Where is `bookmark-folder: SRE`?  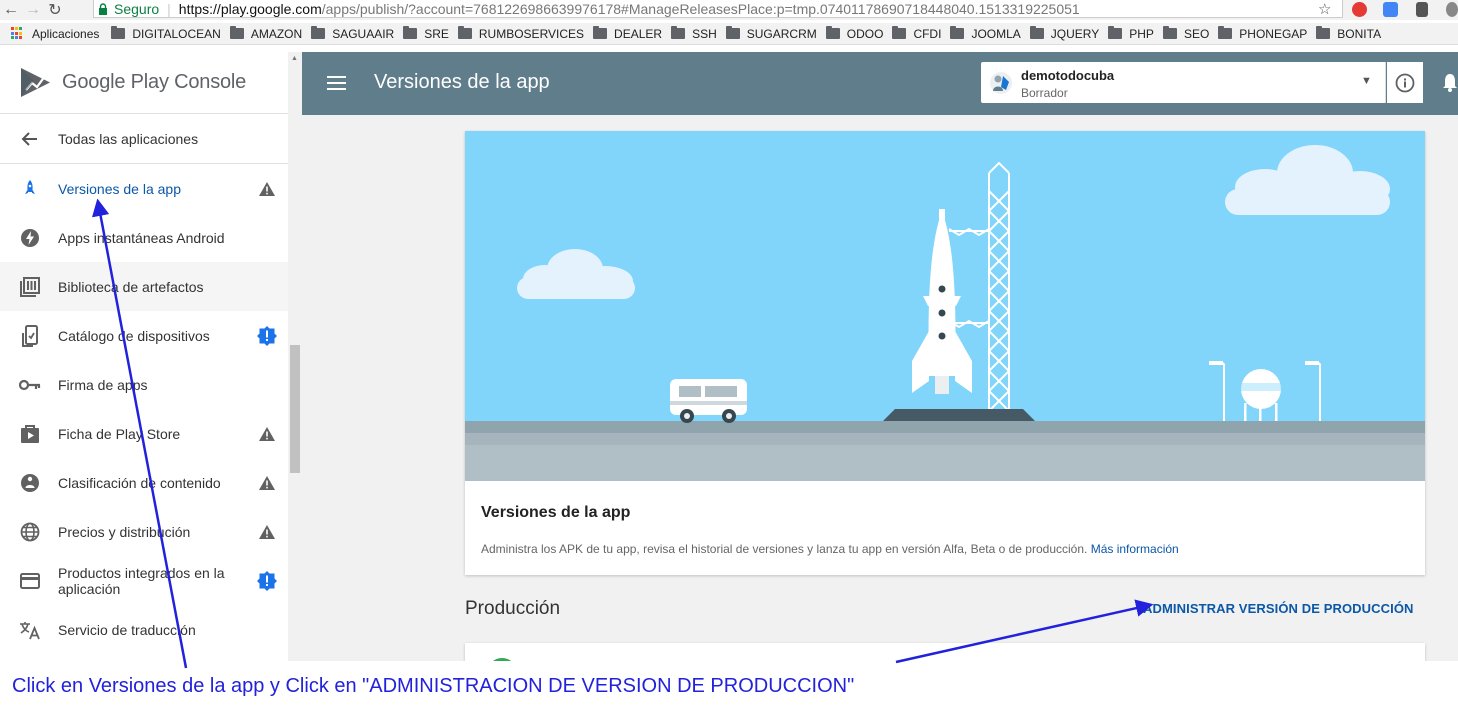
bookmark-folder: SRE is located at coordinates (426, 33).